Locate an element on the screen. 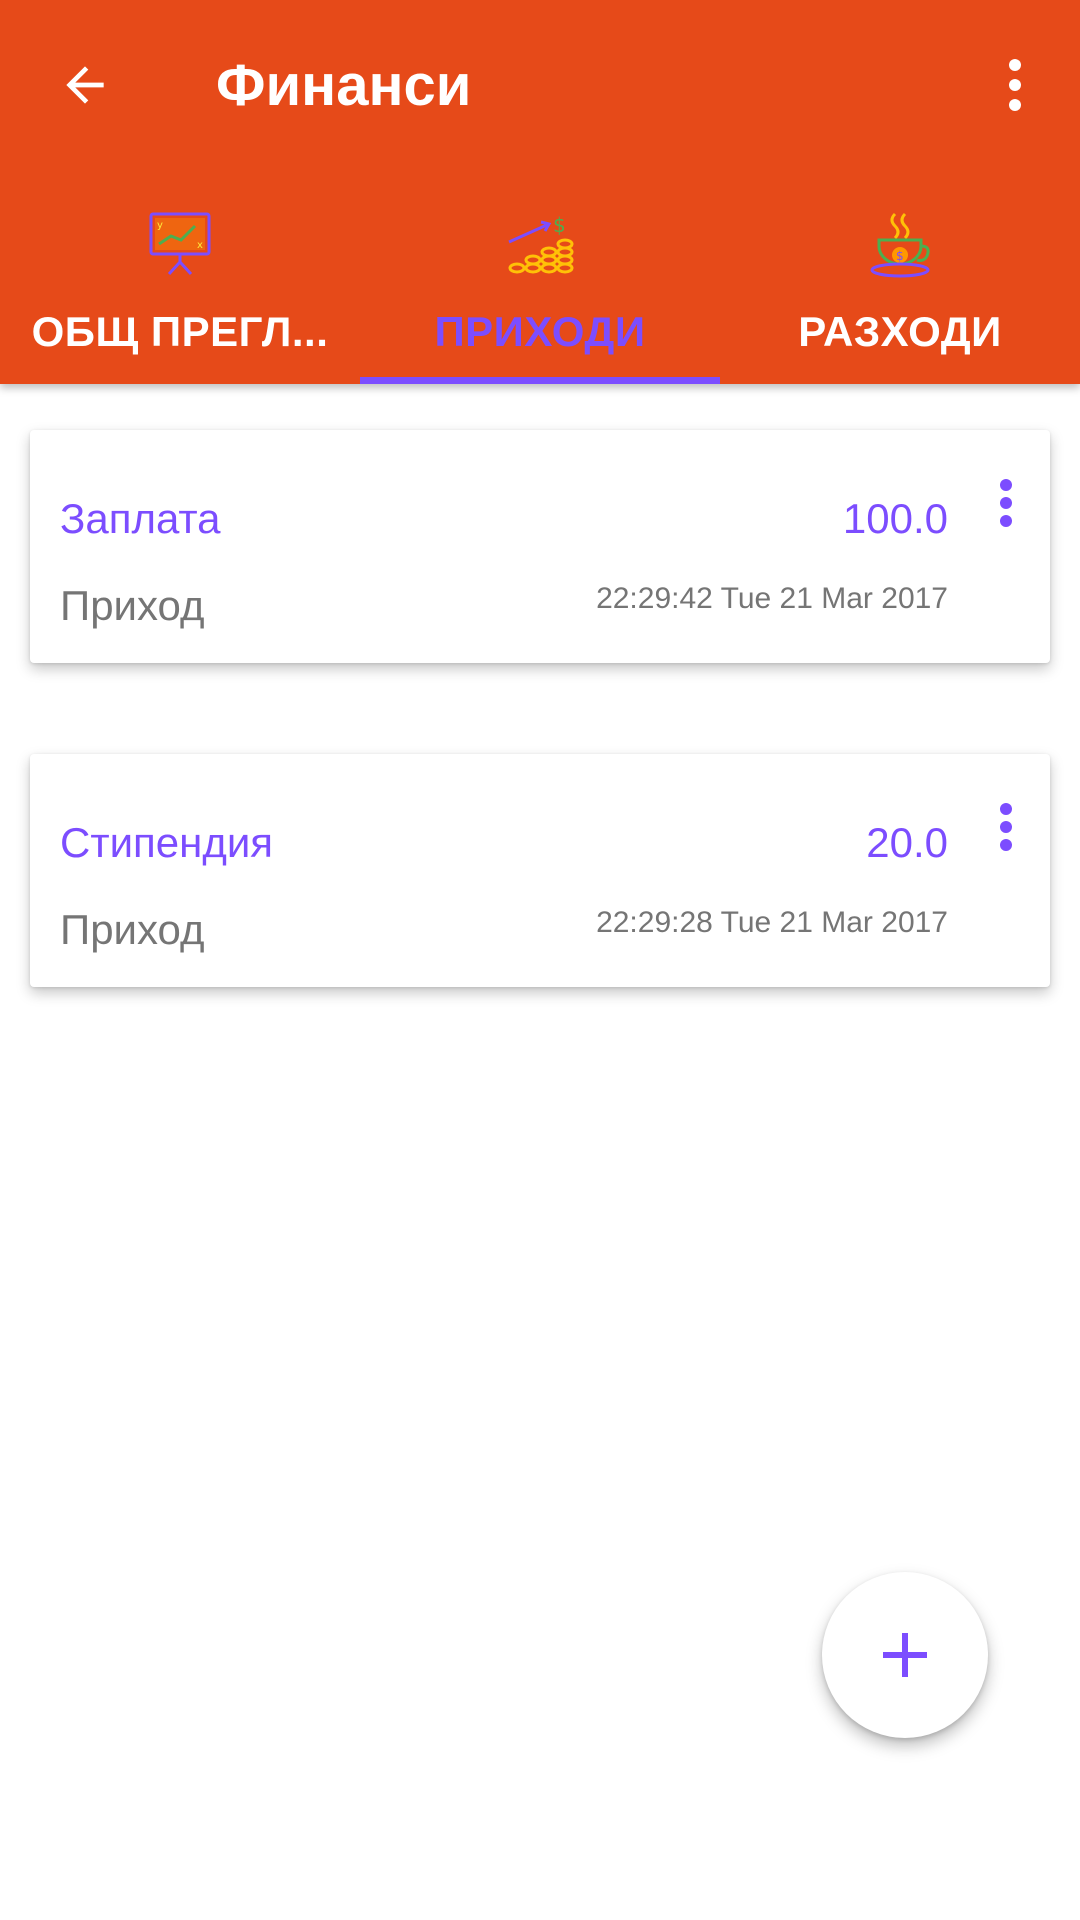 The image size is (1080, 1920). tab-expenses: $ РАЗХОДИ is located at coordinates (900, 277).